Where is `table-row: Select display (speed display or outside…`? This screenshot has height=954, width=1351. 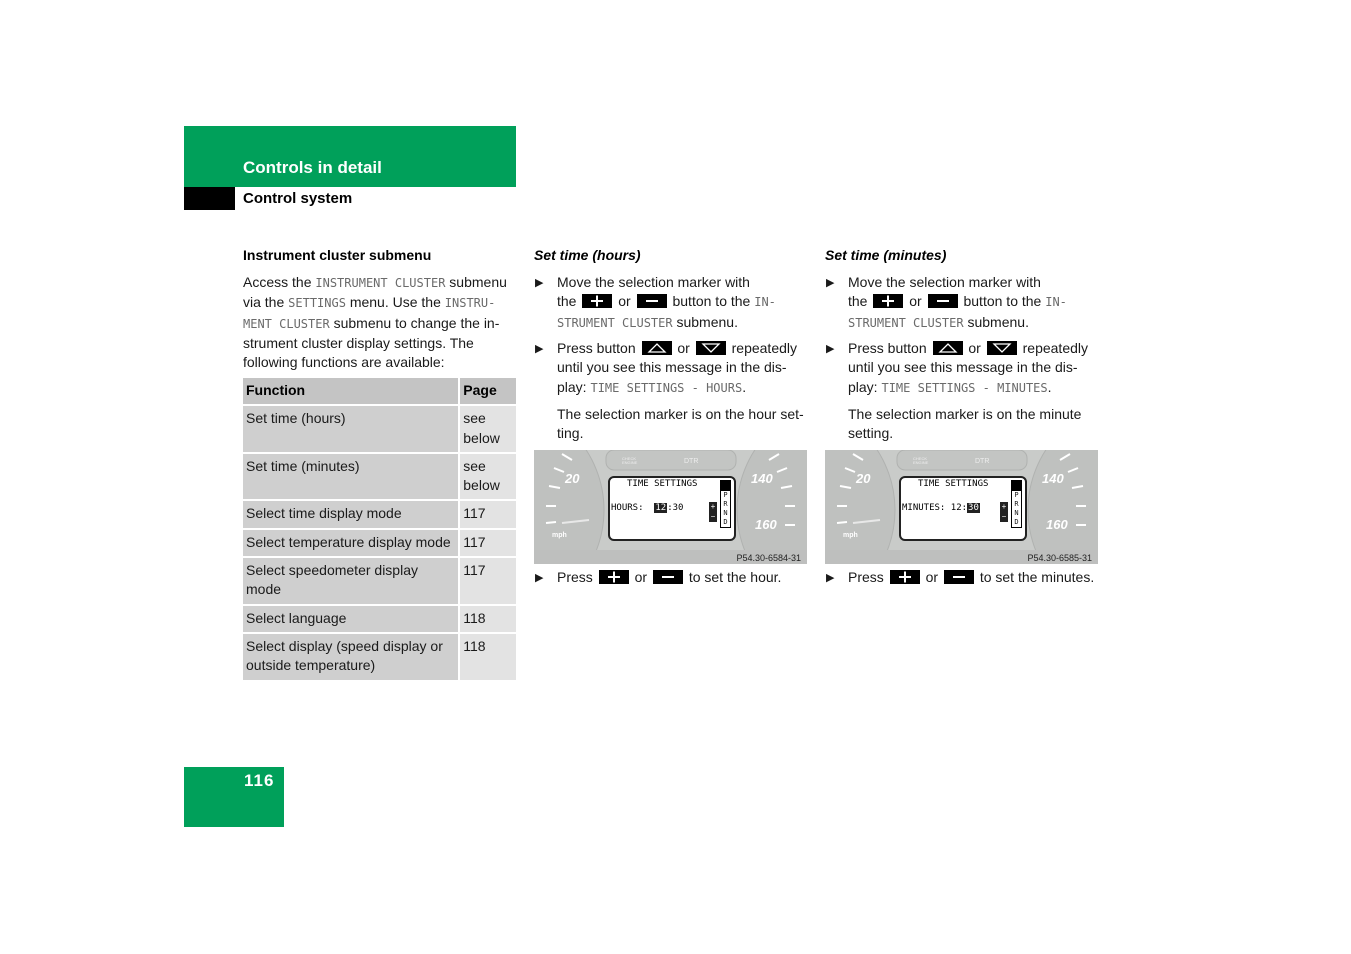 table-row: Select display (speed display or outside… is located at coordinates (379, 657).